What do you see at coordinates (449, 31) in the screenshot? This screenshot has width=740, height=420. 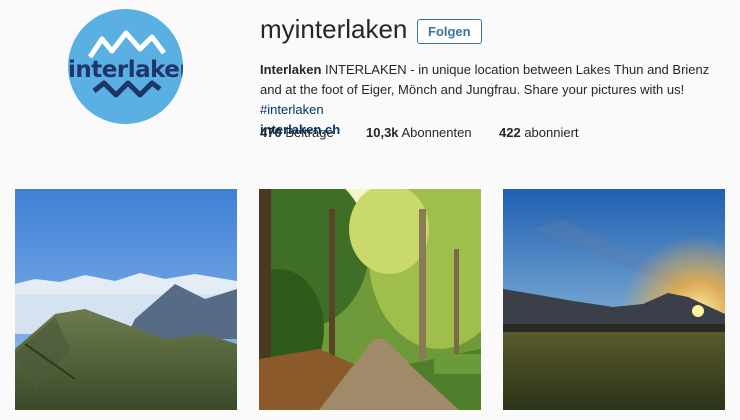 I see `follow-button: Folgen` at bounding box center [449, 31].